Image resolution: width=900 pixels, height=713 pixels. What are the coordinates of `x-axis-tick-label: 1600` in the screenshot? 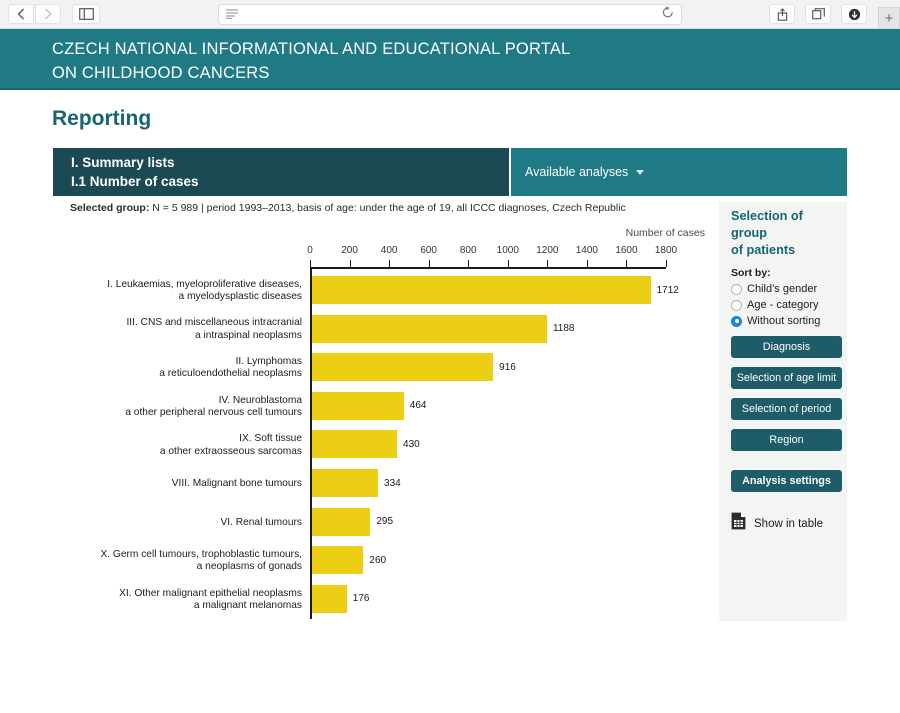 It's located at (626, 250).